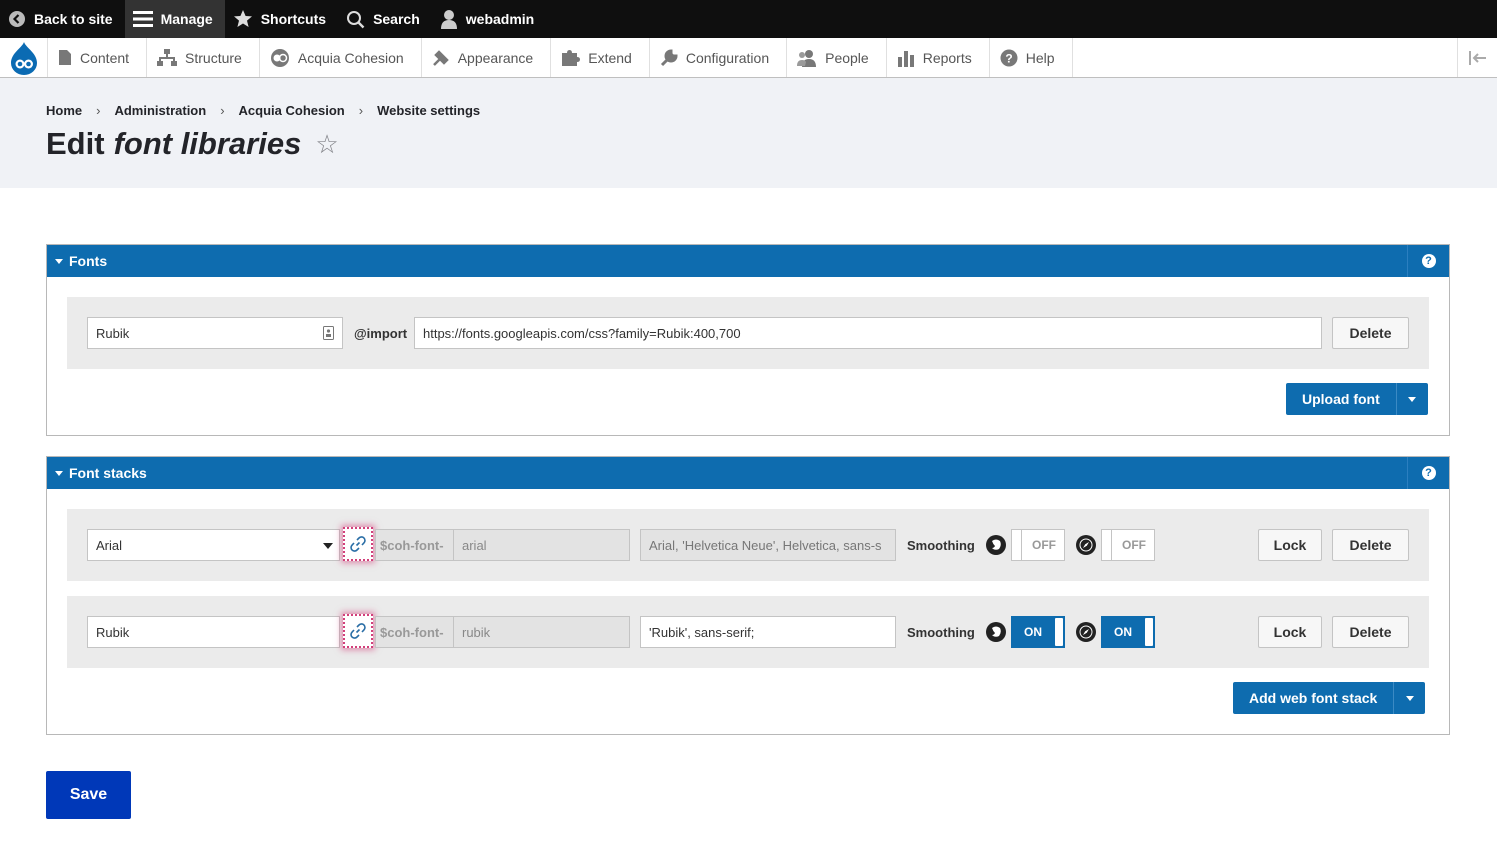  What do you see at coordinates (702, 632) in the screenshot?
I see `font-stack-value: 'Rubik', sans-serif;` at bounding box center [702, 632].